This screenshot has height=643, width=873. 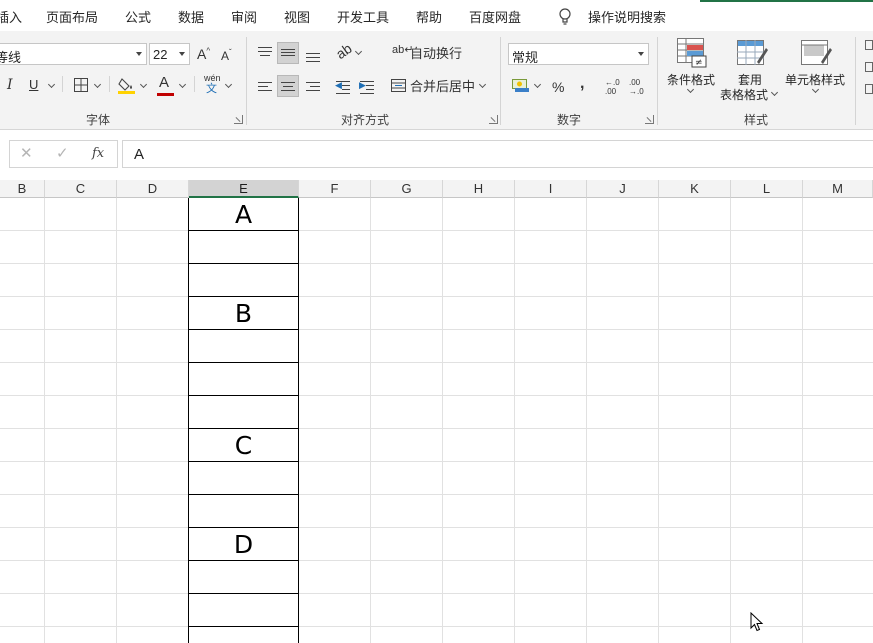 What do you see at coordinates (525, 57) in the screenshot?
I see `number-format-value: 常规` at bounding box center [525, 57].